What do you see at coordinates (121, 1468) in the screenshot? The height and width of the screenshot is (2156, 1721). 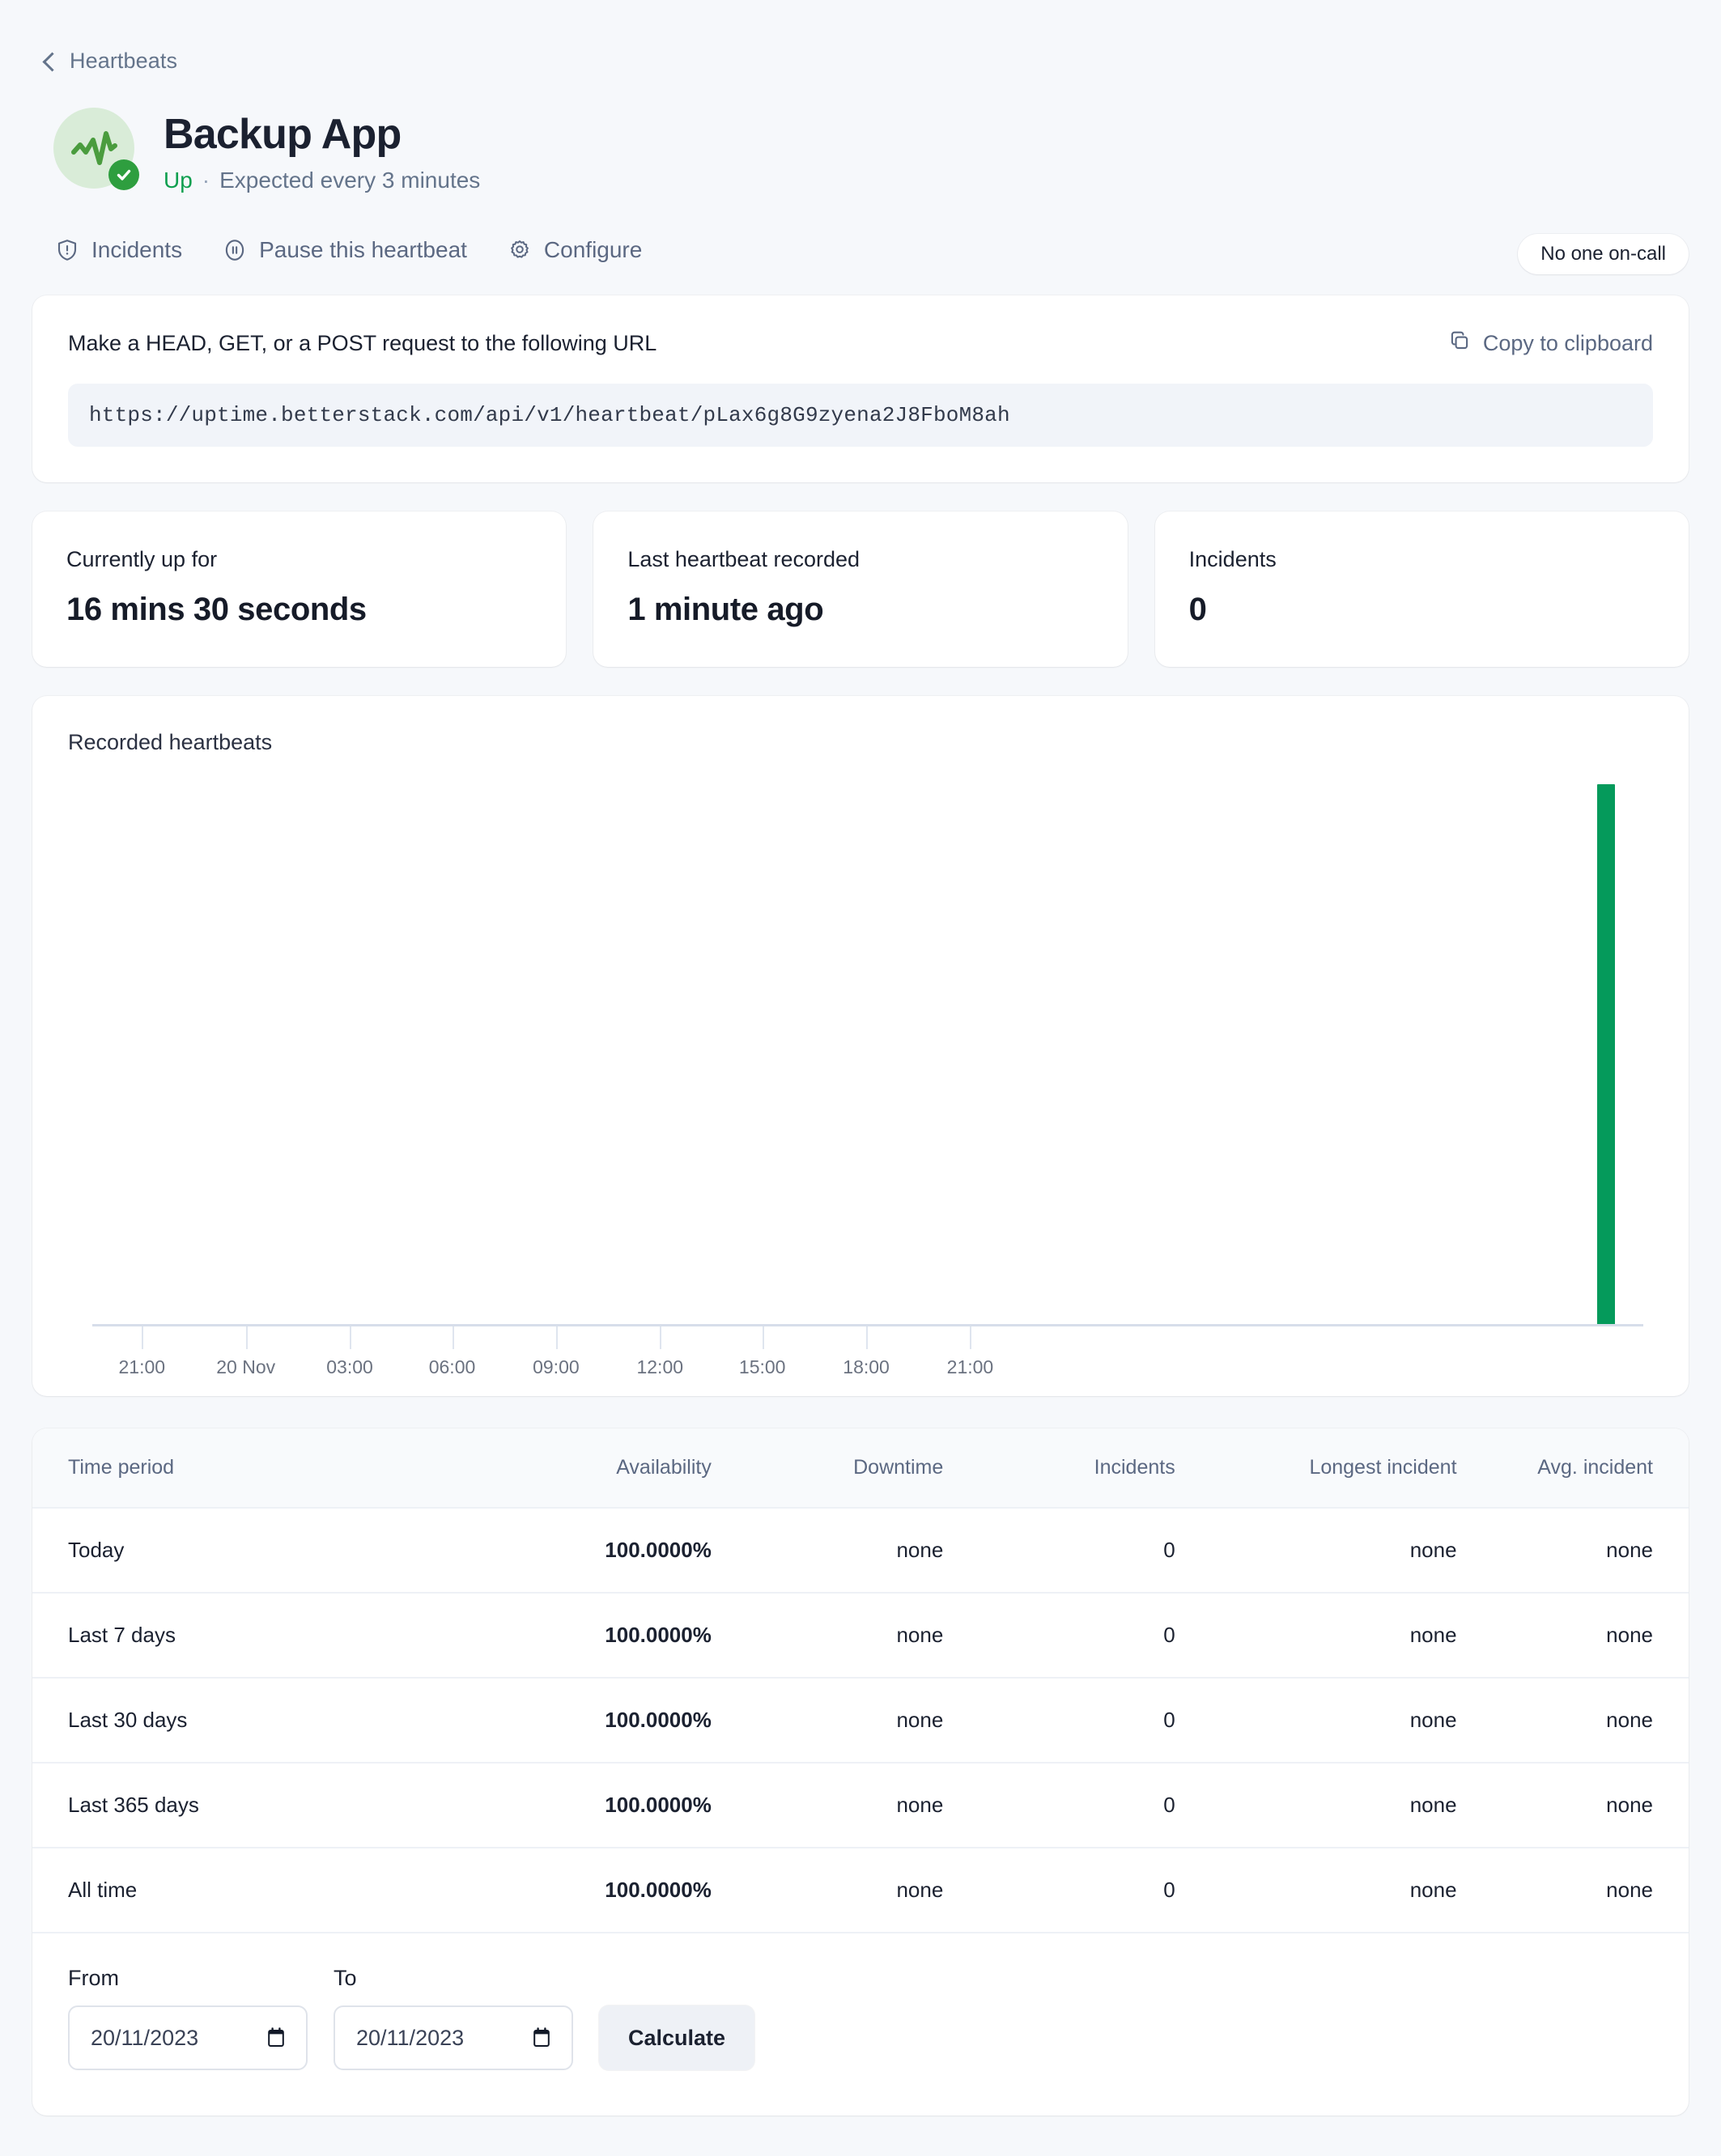 I see `column-header-time-period: Time period` at bounding box center [121, 1468].